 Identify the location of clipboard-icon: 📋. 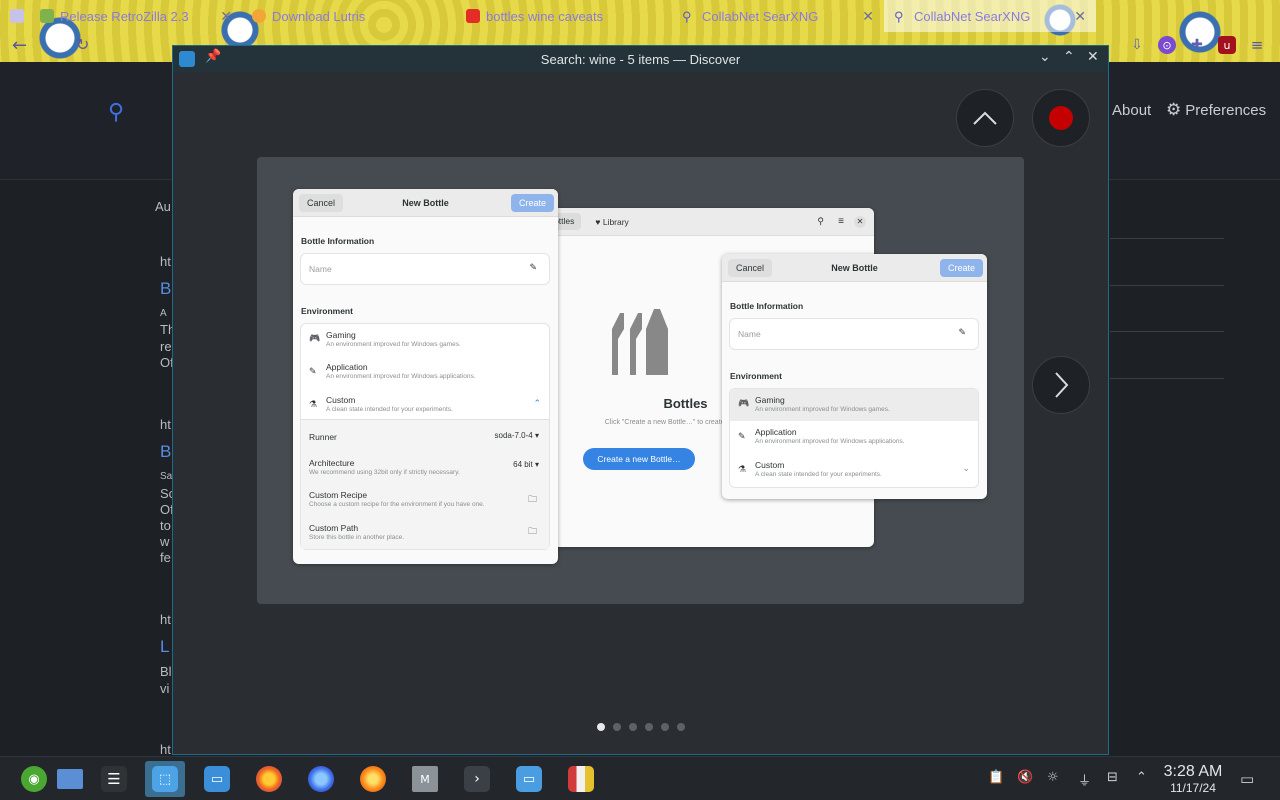
(996, 777).